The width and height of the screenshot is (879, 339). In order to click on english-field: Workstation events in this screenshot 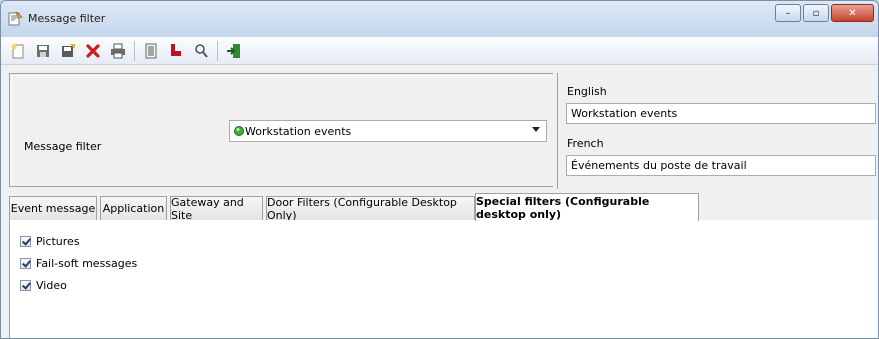, I will do `click(721, 113)`.